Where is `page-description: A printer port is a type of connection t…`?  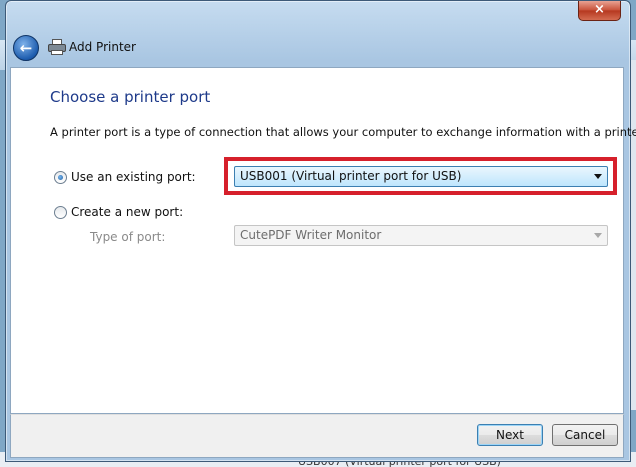
page-description: A printer port is a type of connection t… is located at coordinates (343, 132).